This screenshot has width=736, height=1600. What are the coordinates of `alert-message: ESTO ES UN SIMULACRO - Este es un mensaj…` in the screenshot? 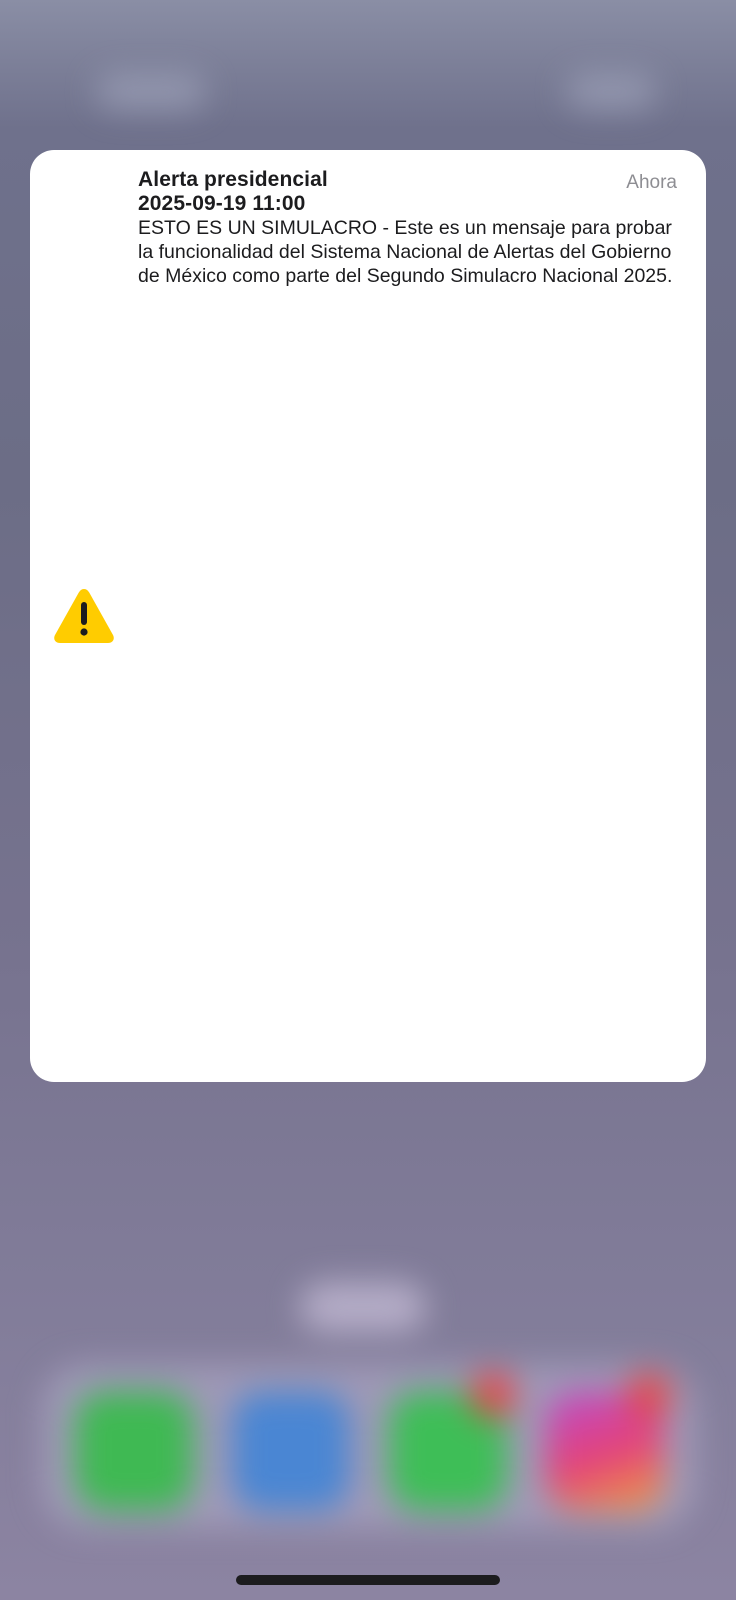 It's located at (405, 252).